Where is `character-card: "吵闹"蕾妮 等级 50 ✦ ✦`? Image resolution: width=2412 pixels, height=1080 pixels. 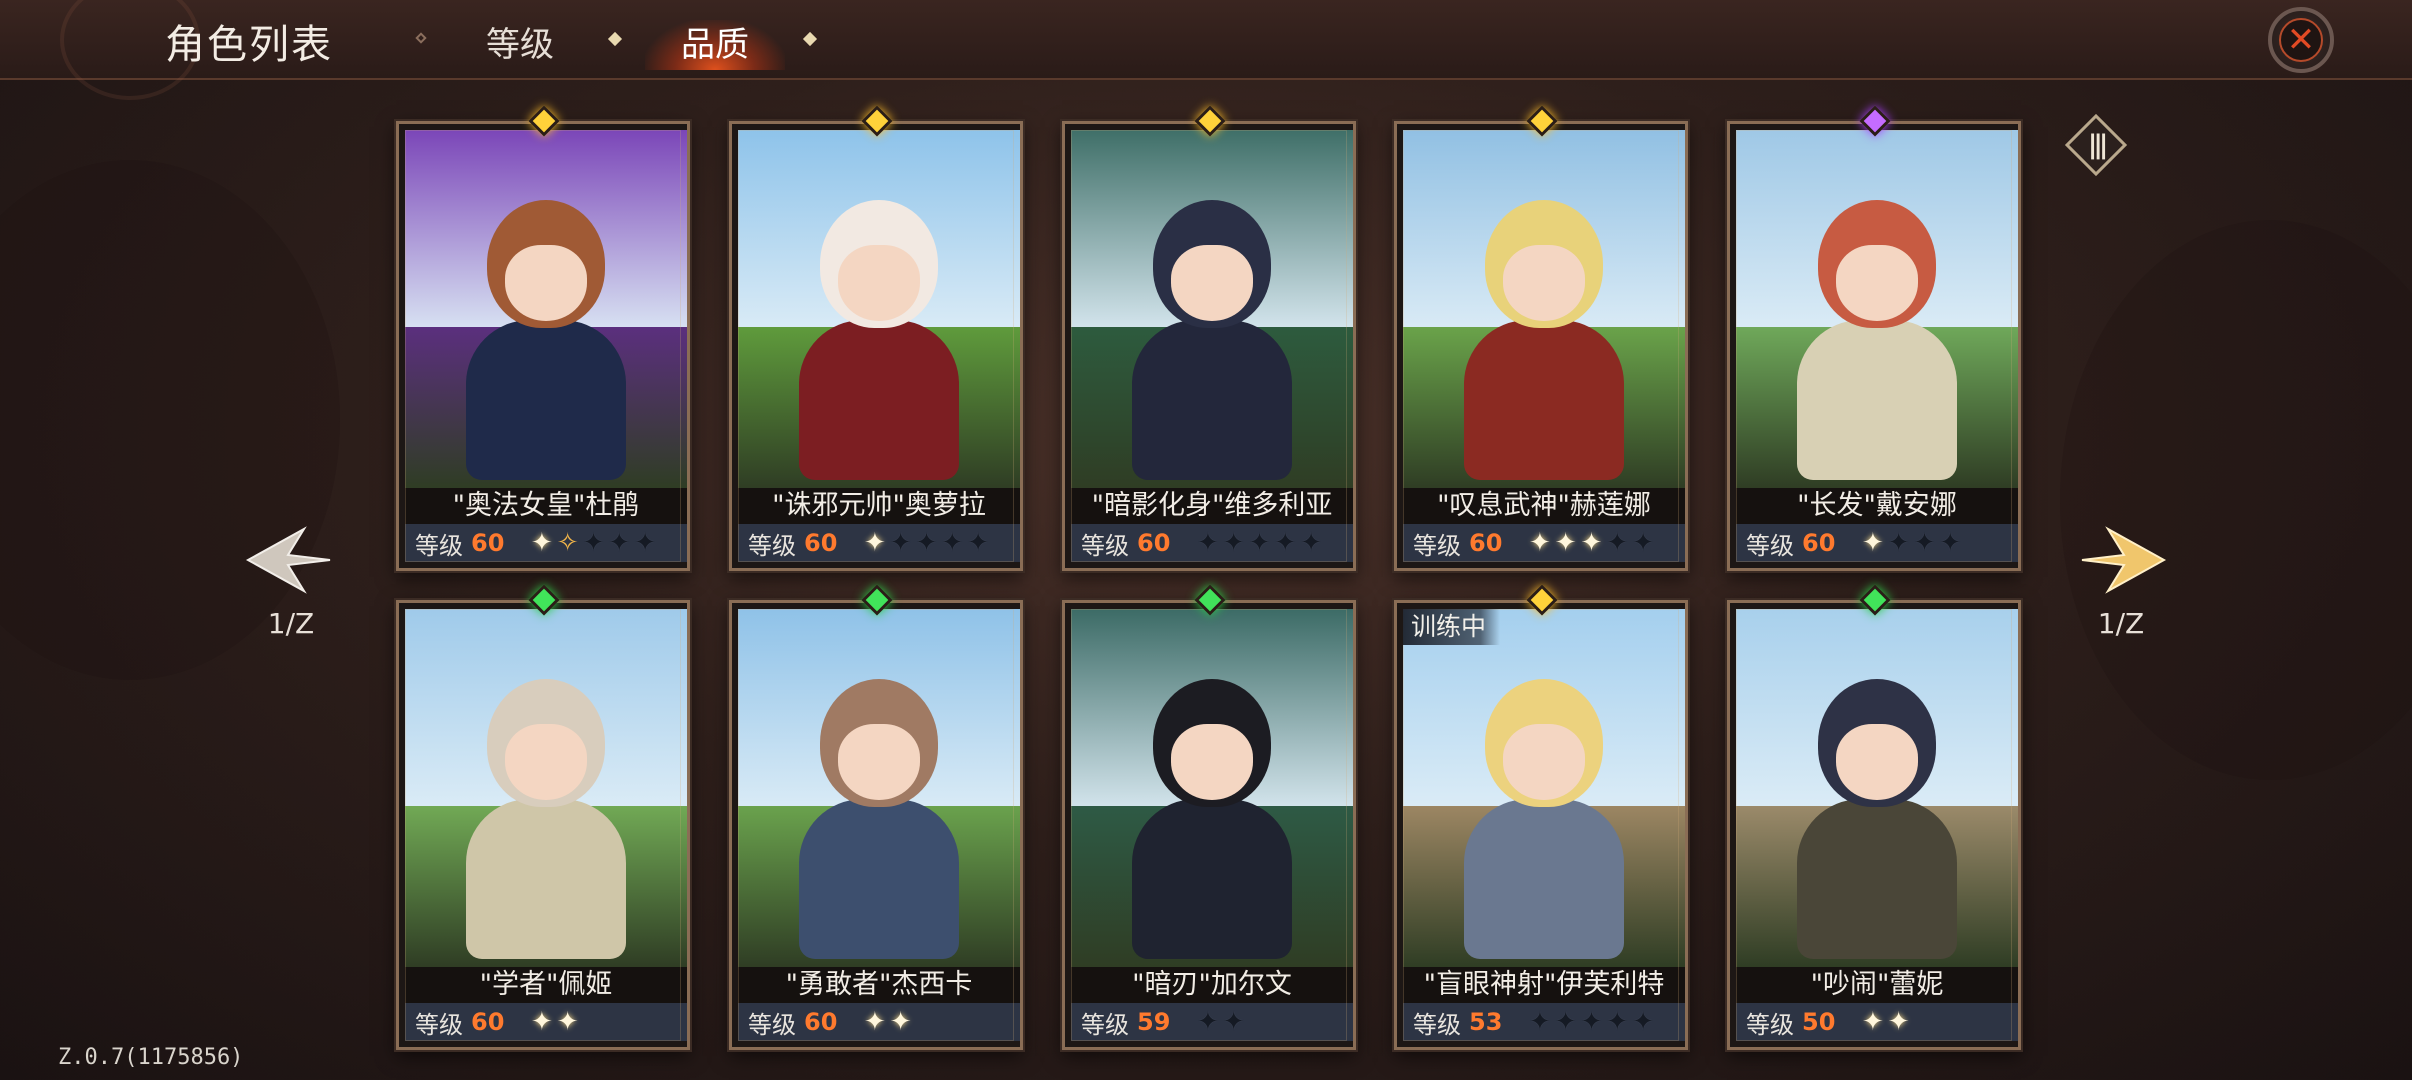 character-card: "吵闹"蕾妮 等级 50 ✦ ✦ is located at coordinates (1874, 817).